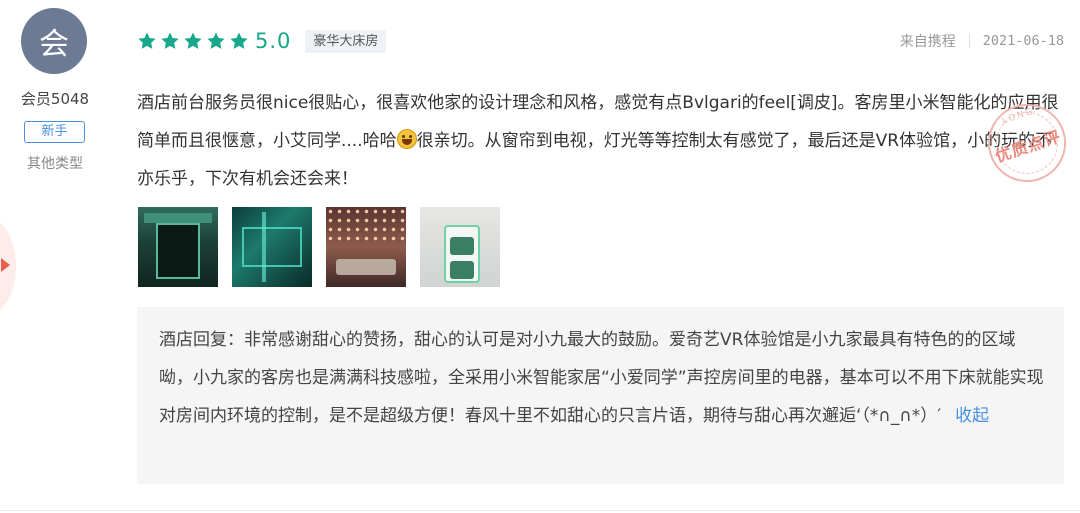  Describe the element at coordinates (319, 247) in the screenshot. I see `review-photos` at that location.